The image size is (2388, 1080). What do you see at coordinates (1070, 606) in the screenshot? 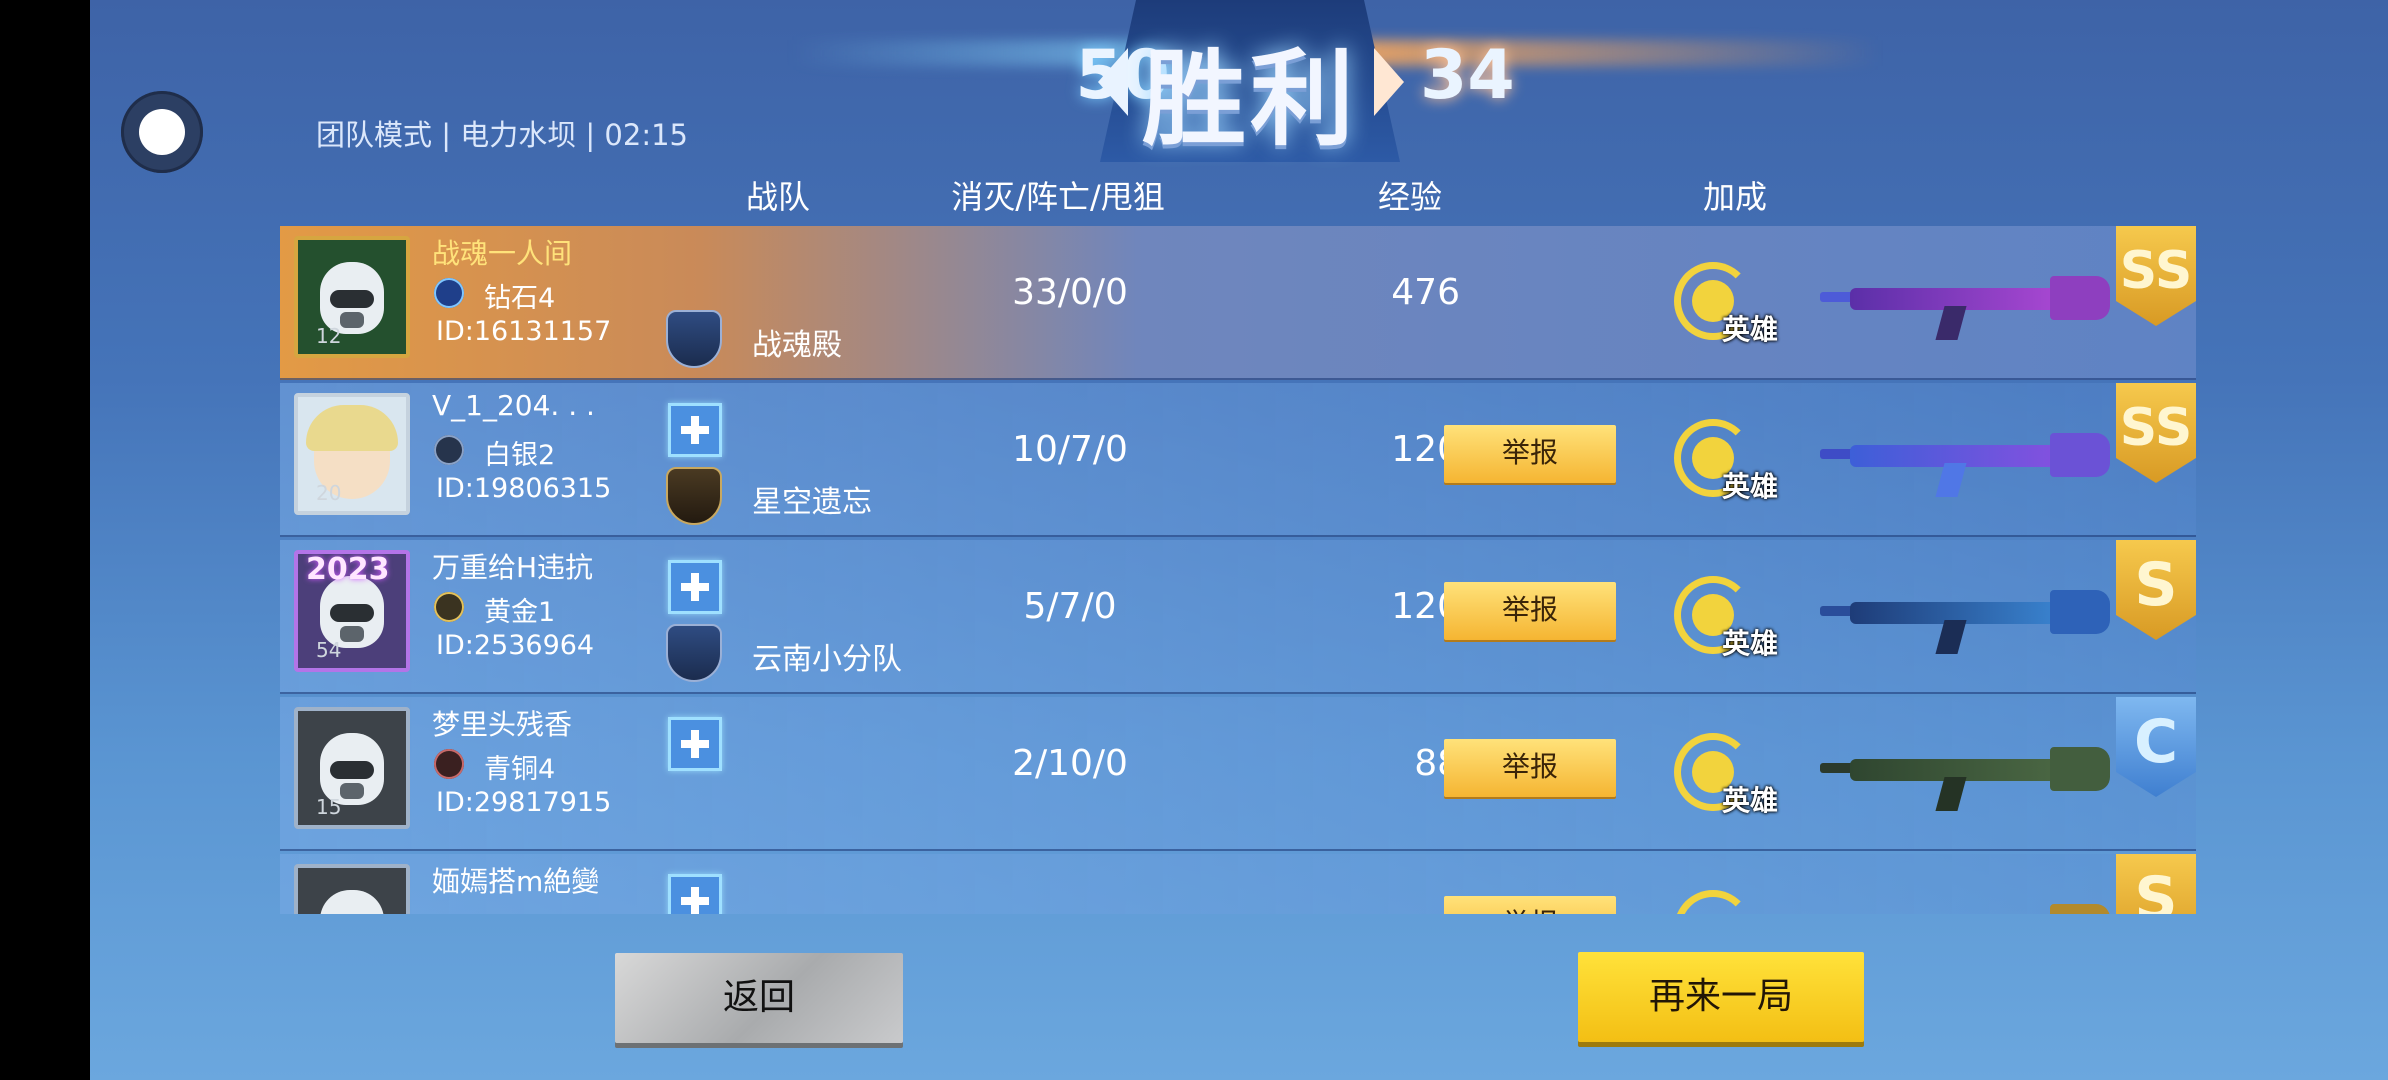
I see `kda-value: 5/7/0` at bounding box center [1070, 606].